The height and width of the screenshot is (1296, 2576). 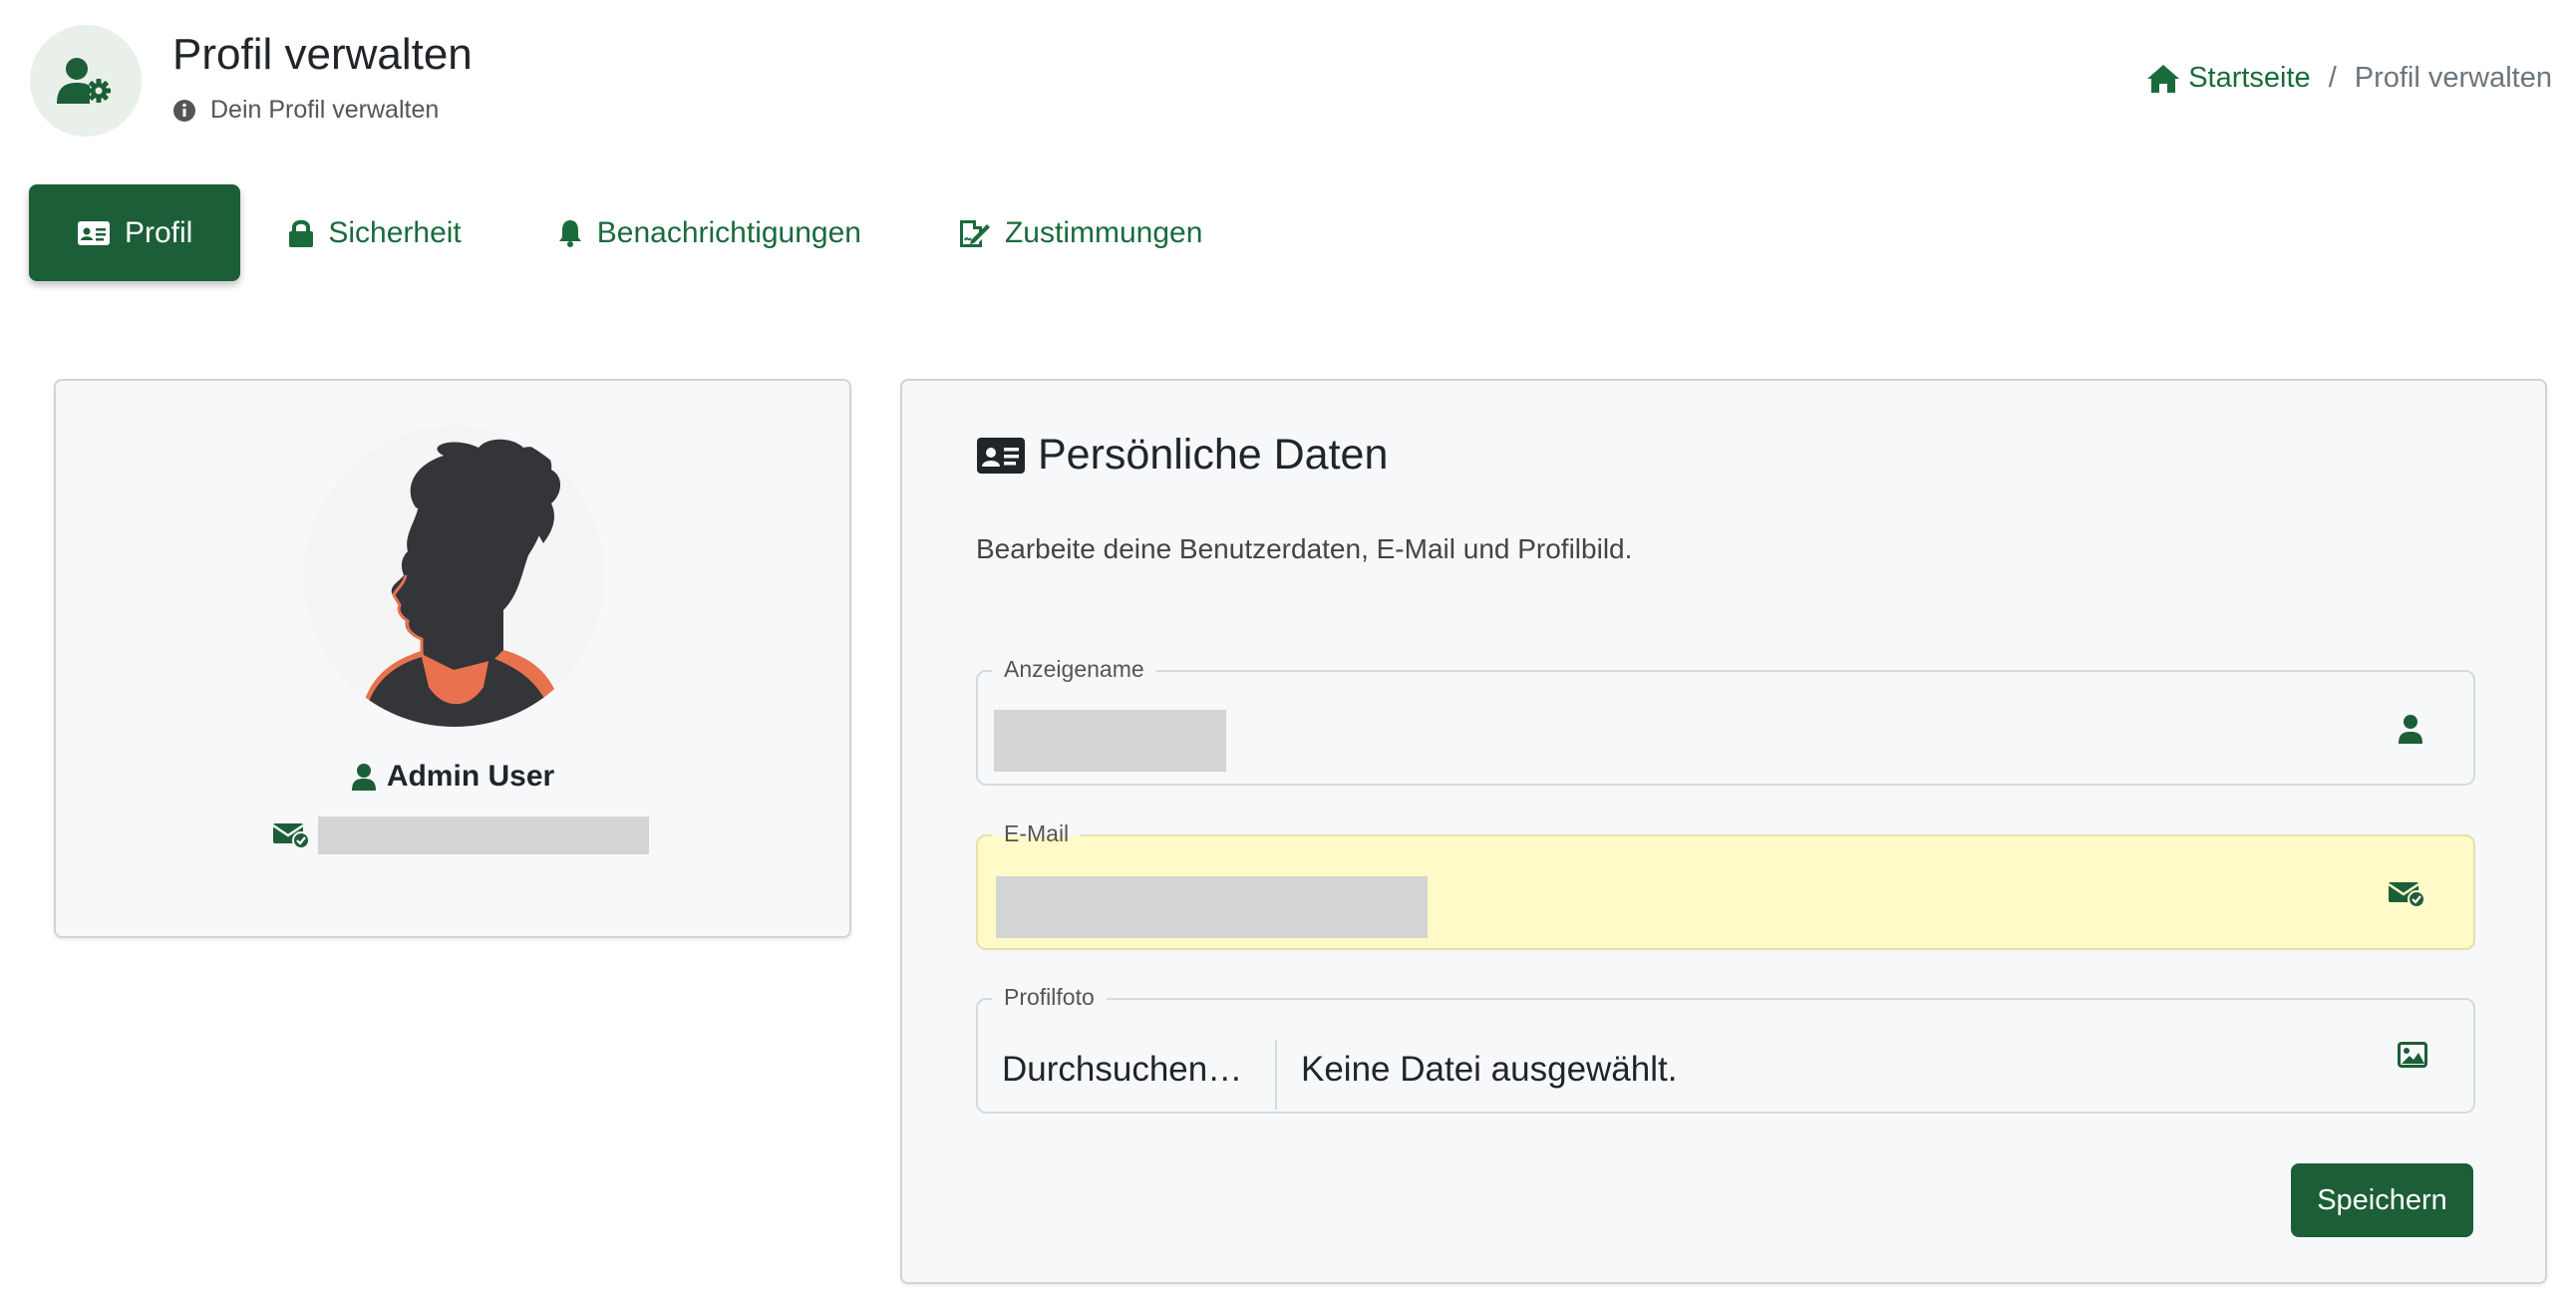 What do you see at coordinates (2163, 79) in the screenshot?
I see `home-icon` at bounding box center [2163, 79].